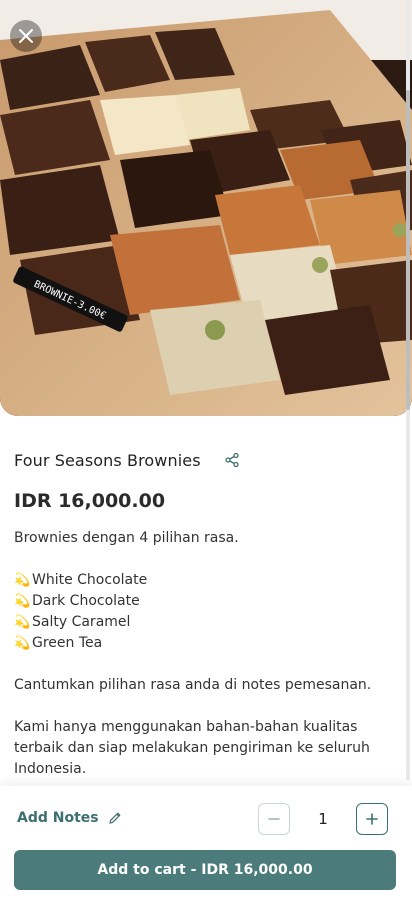  I want to click on share-icon, so click(232, 460).